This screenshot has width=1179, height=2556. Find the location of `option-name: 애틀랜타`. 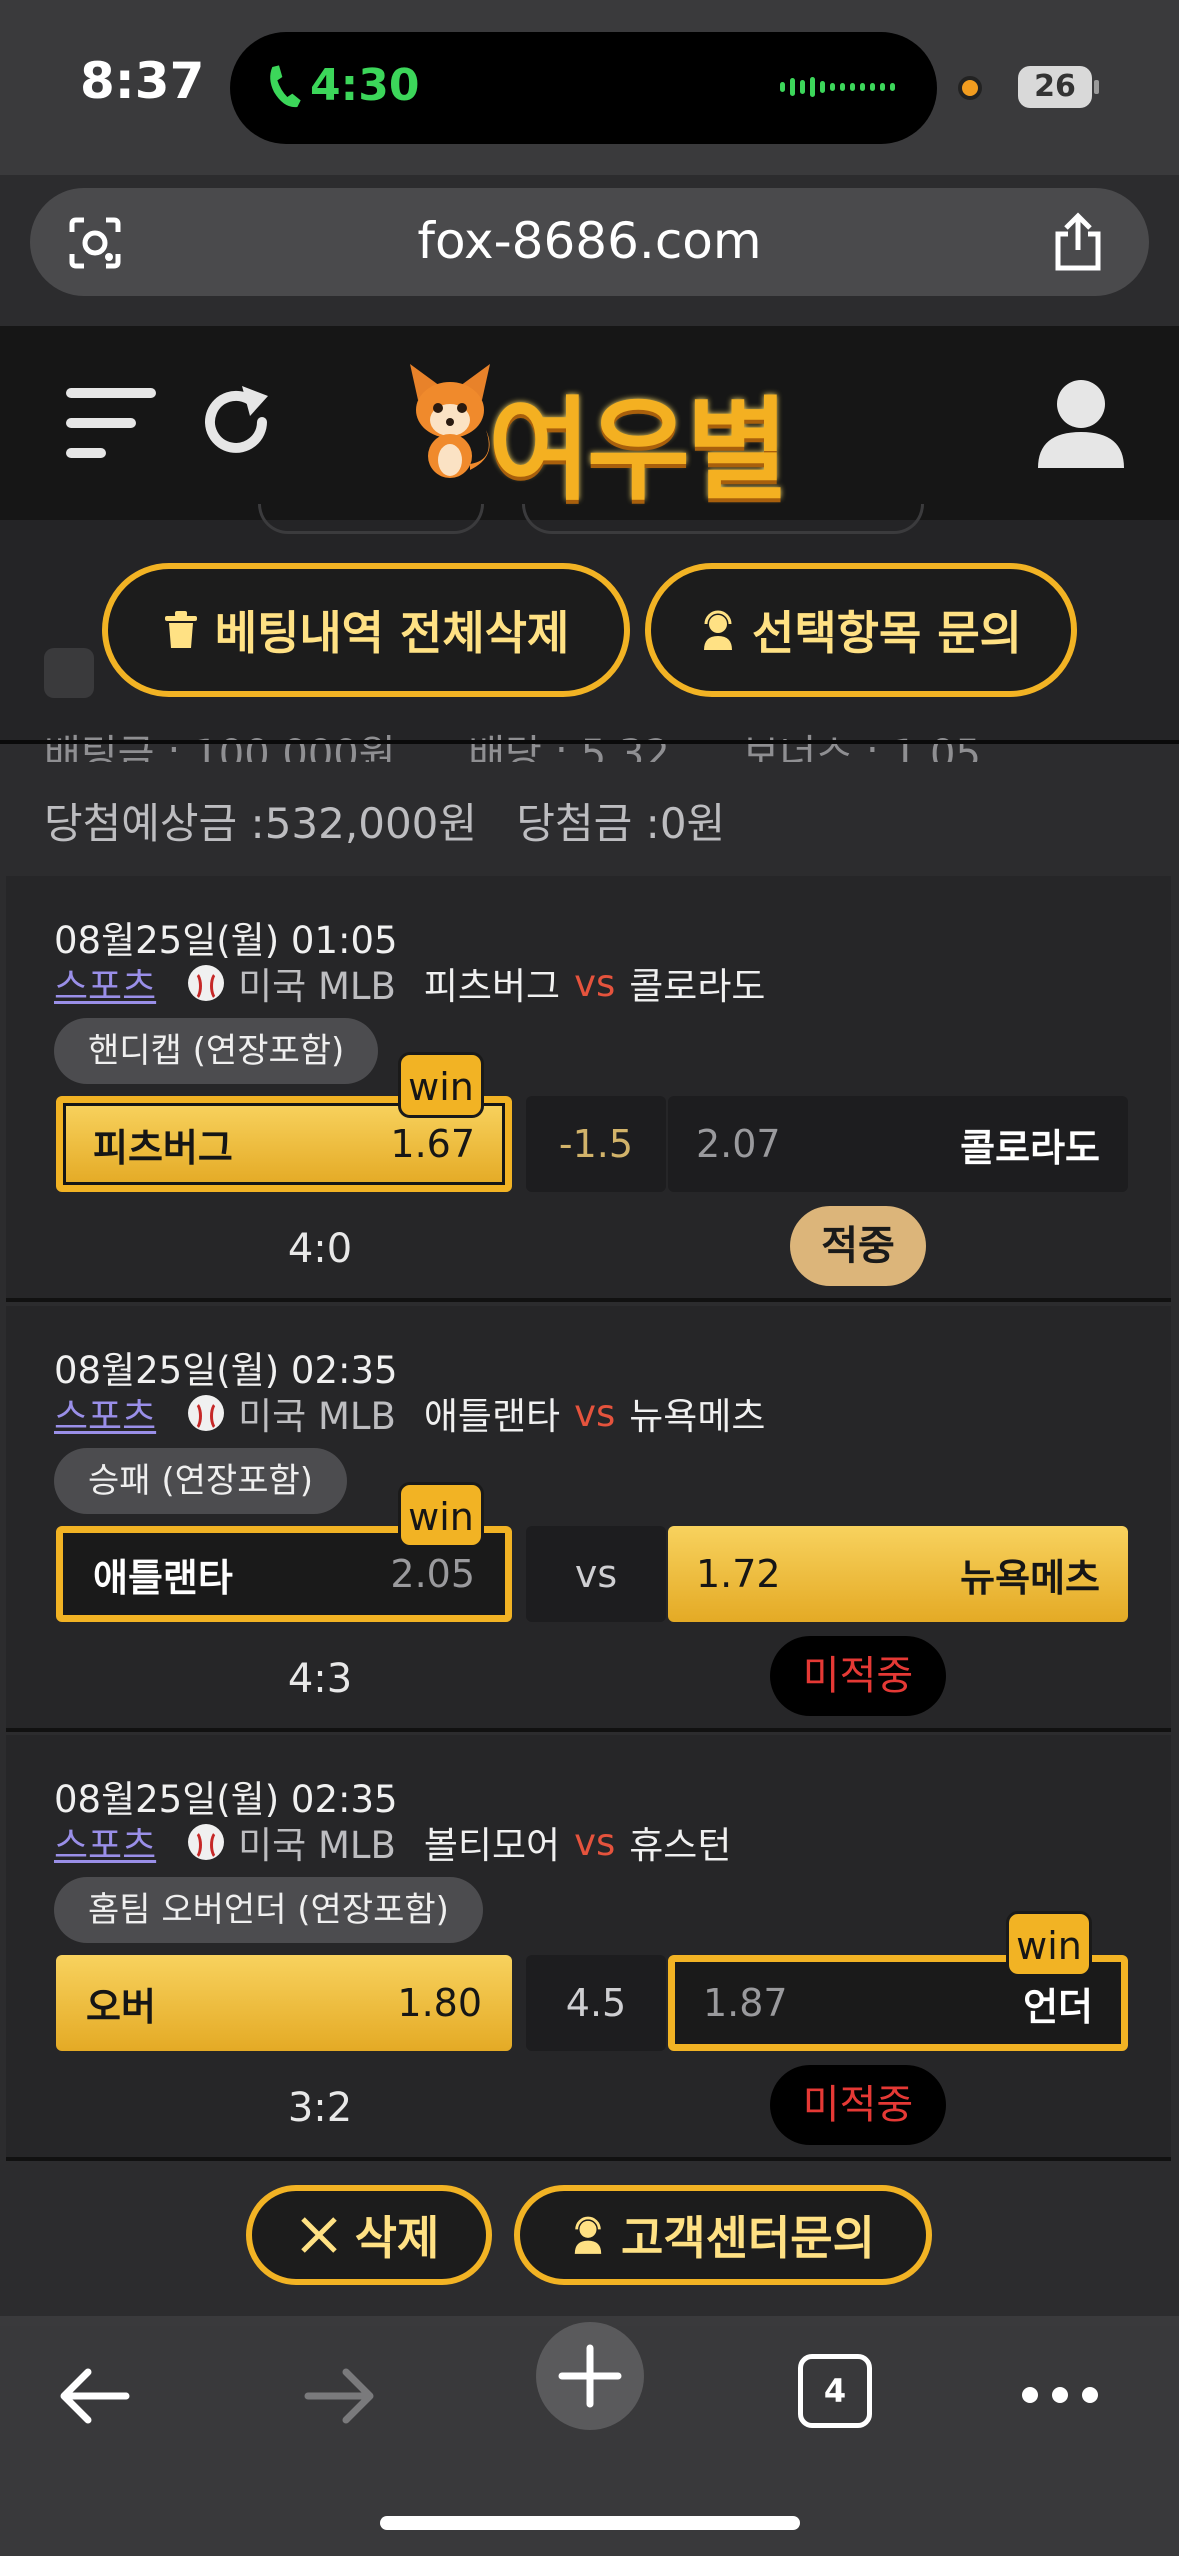

option-name: 애틀랜타 is located at coordinates (163, 1577).